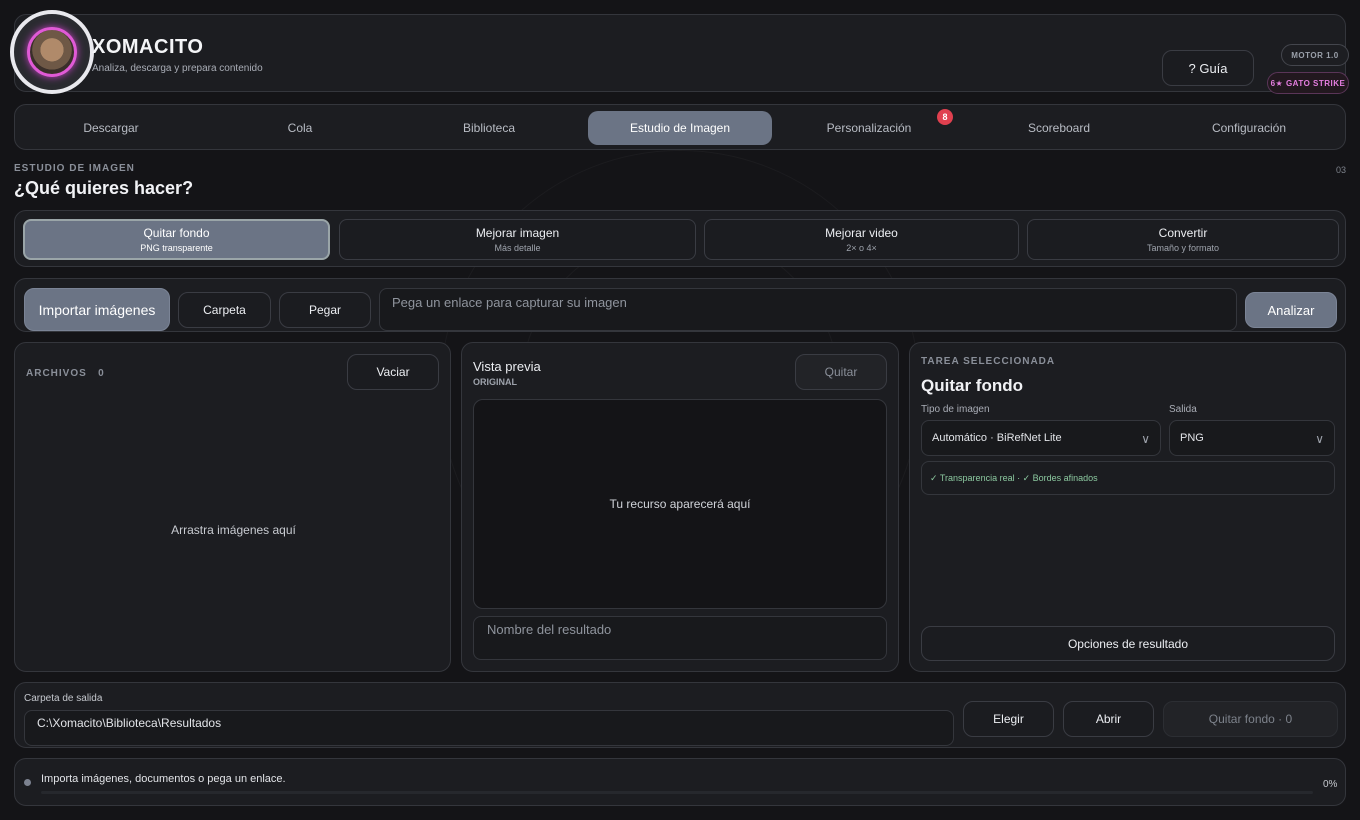 This screenshot has height=820, width=1360. I want to click on output-format-select: PNG ∨, so click(1252, 438).